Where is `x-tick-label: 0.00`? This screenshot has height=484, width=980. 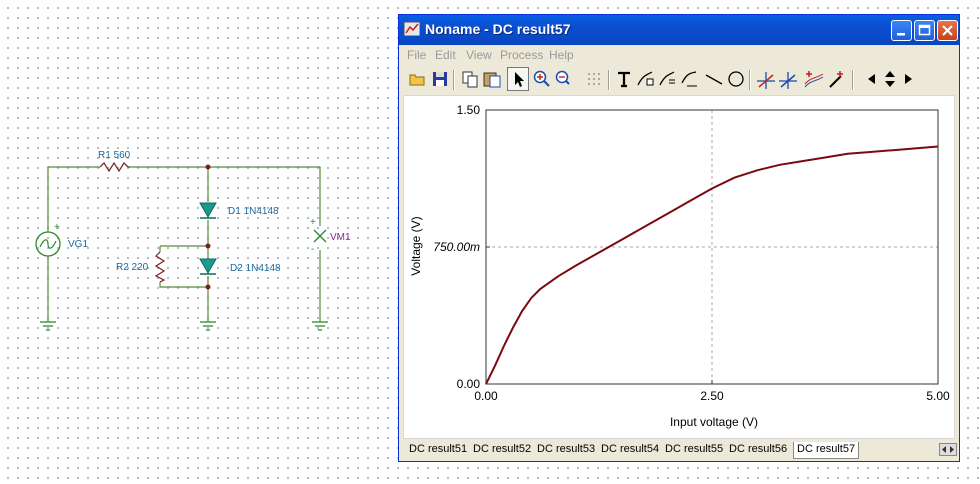
x-tick-label: 0.00 is located at coordinates (486, 396).